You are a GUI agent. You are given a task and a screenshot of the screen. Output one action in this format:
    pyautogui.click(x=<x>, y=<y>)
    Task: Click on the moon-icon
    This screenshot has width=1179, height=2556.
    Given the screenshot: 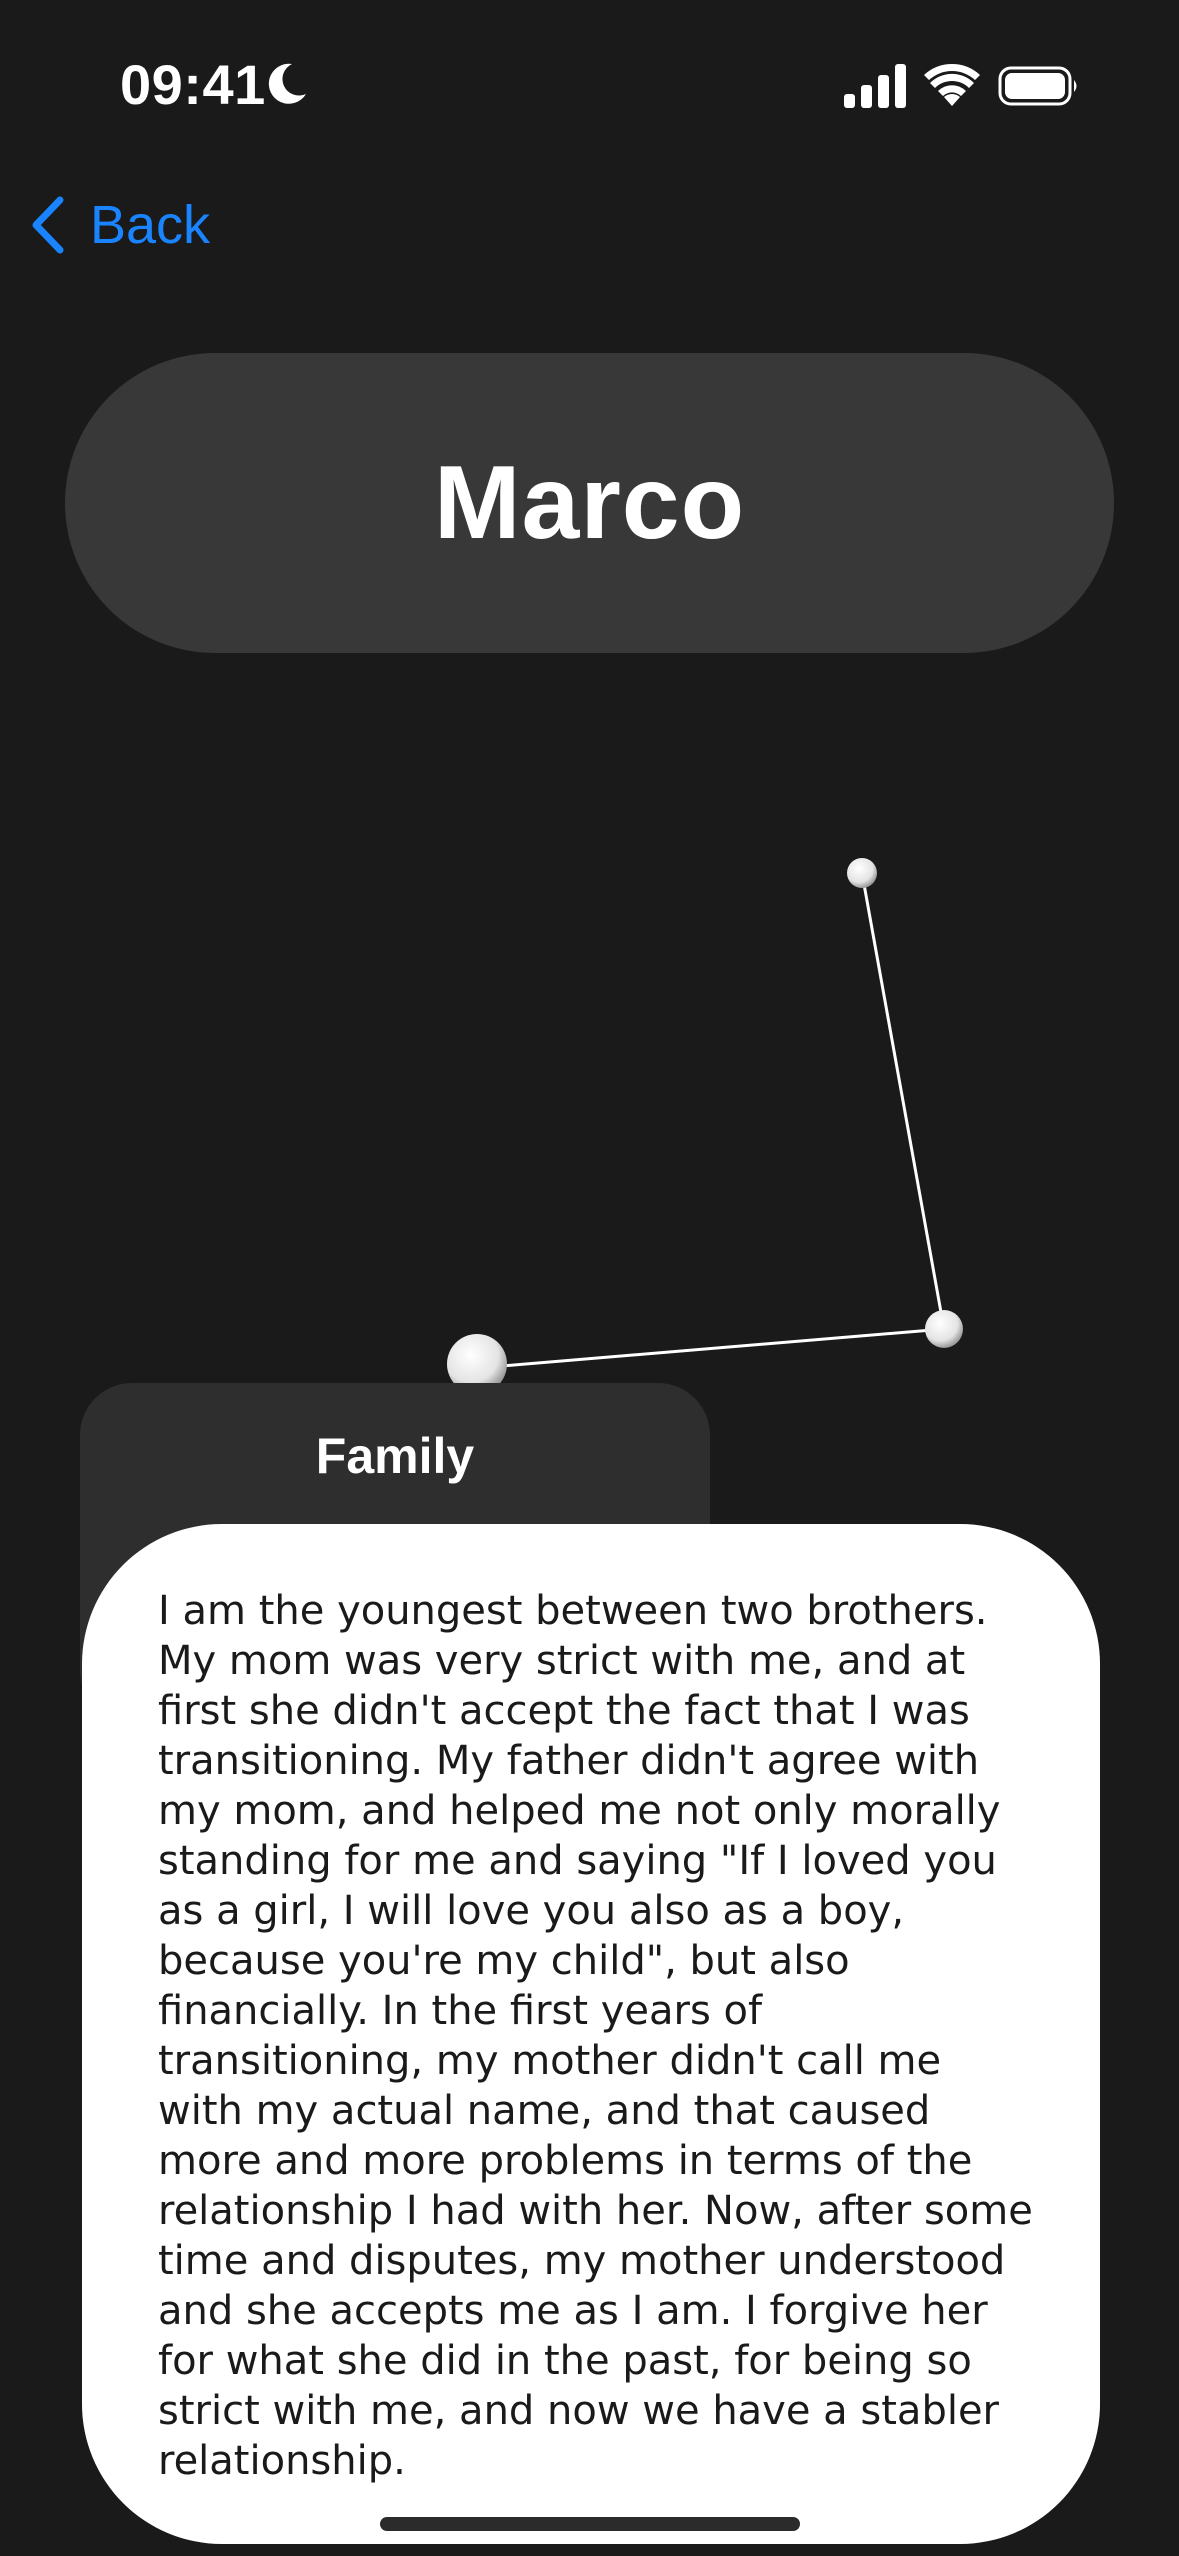 What is the action you would take?
    pyautogui.click(x=287, y=83)
    